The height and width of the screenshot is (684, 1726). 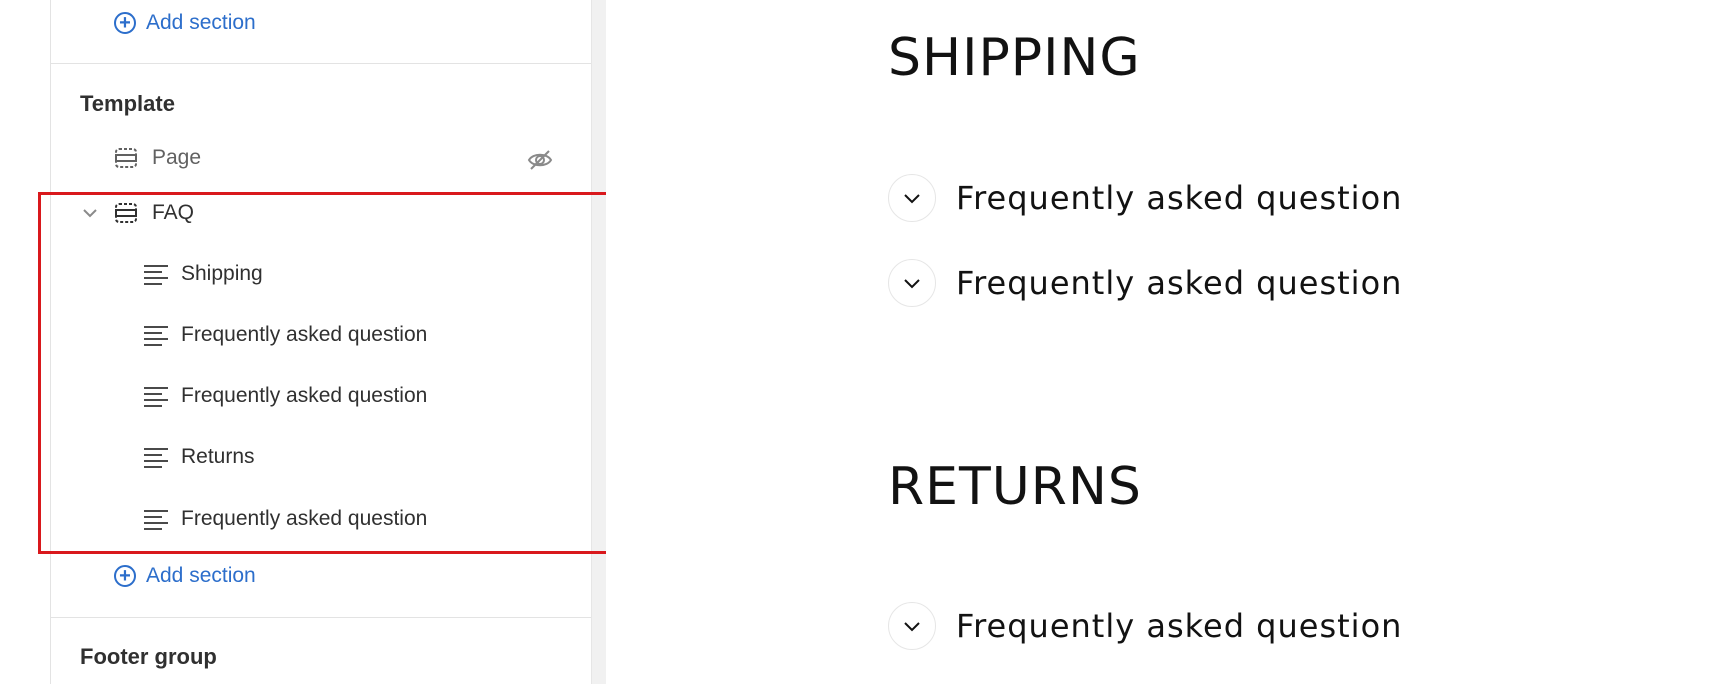 I want to click on block-item-returns: Returns, so click(x=353, y=457).